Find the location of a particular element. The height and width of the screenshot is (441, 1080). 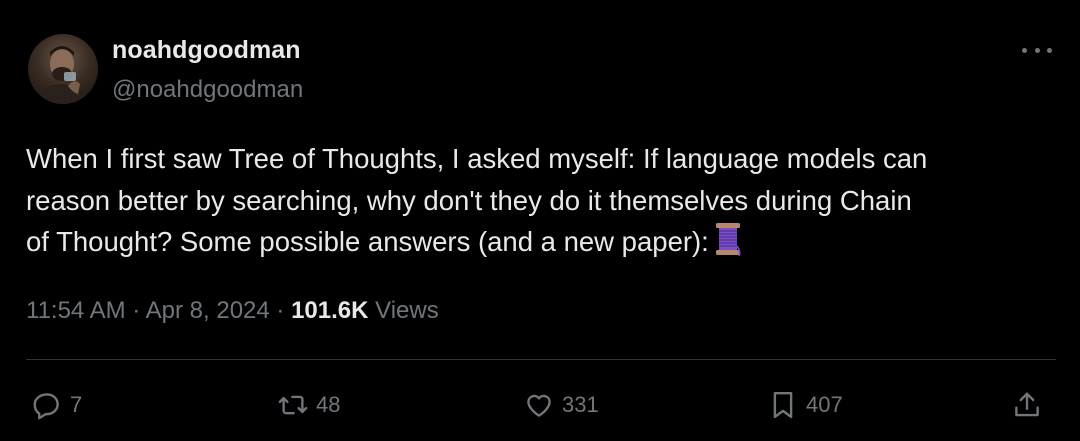

reply-button: 7 is located at coordinates (57, 405).